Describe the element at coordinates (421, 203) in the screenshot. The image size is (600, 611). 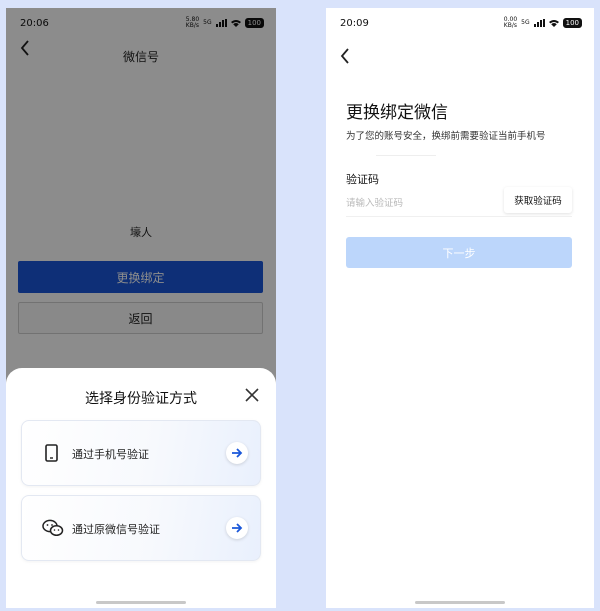
I see `verification-code-input` at that location.